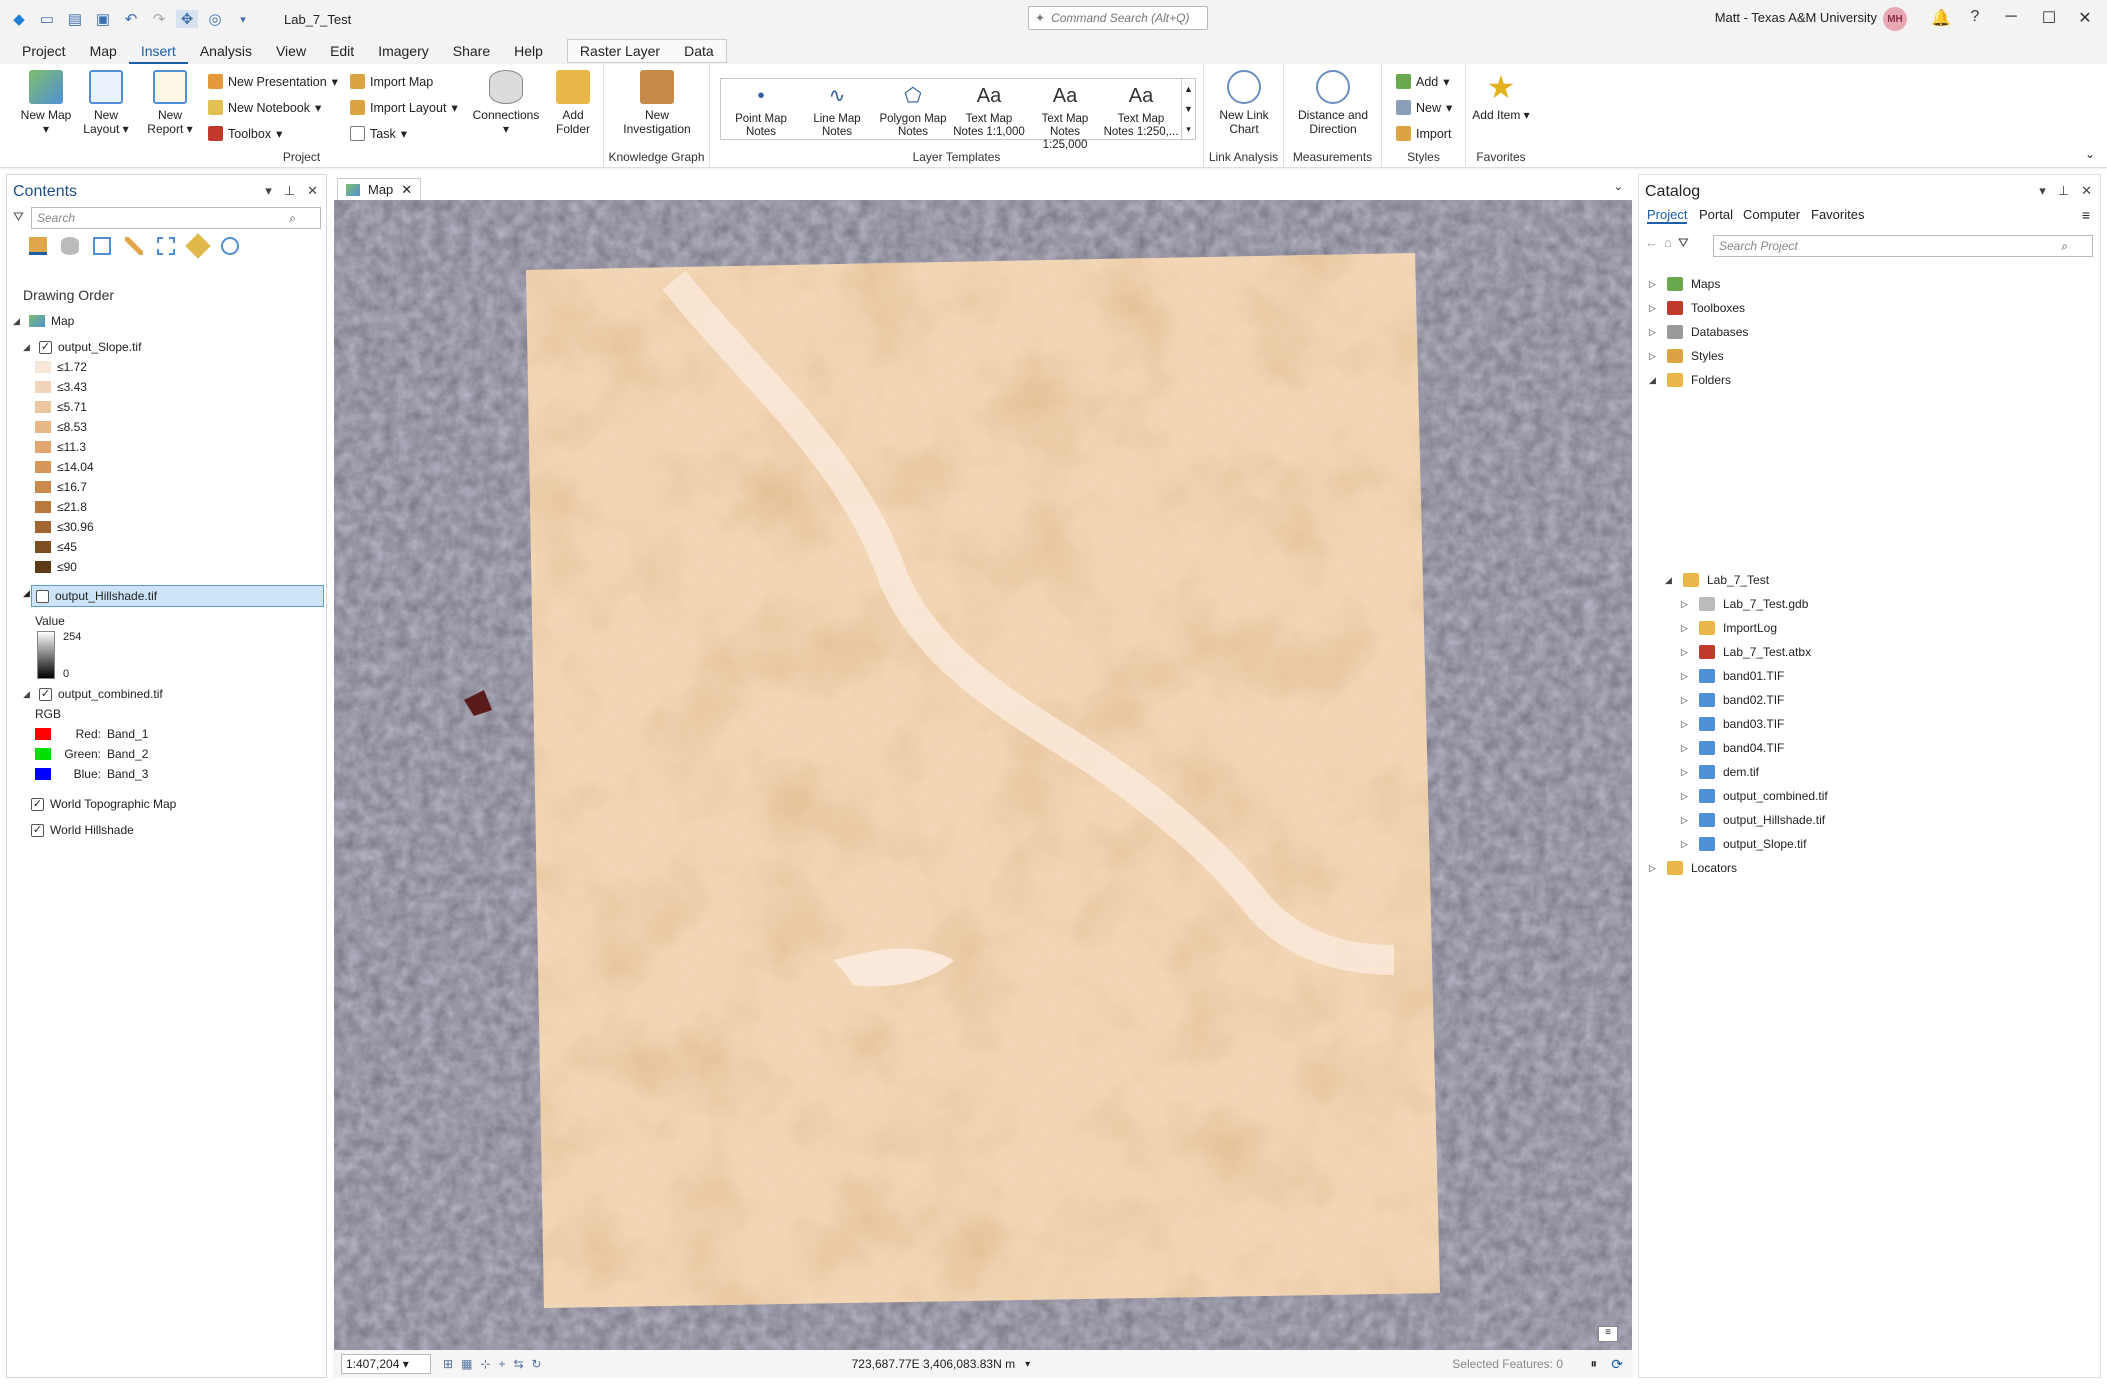  What do you see at coordinates (158, 51) in the screenshot?
I see `menu-insert: Insert` at bounding box center [158, 51].